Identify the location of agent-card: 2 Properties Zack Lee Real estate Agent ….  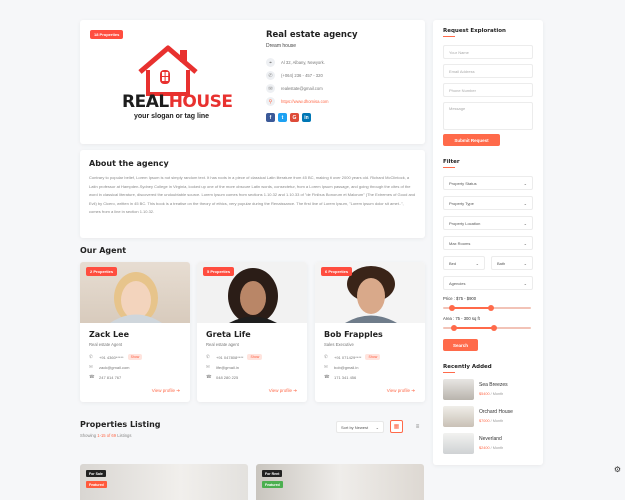
(135, 332).